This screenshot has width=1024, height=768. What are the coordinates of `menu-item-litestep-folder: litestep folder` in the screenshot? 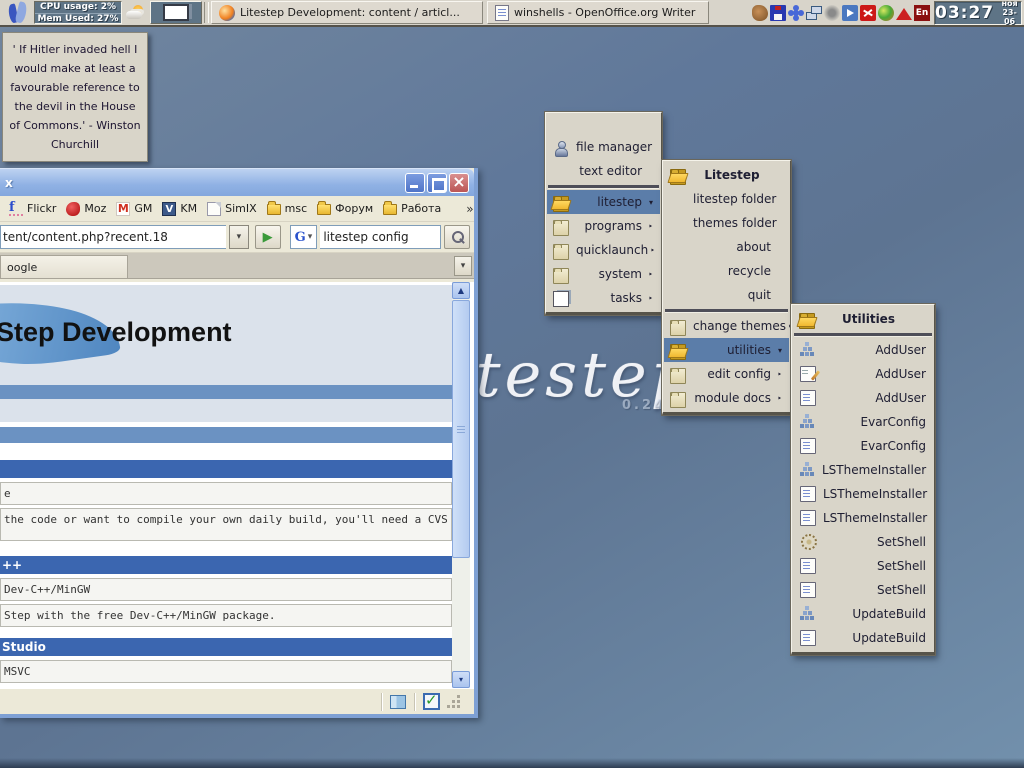 It's located at (726, 199).